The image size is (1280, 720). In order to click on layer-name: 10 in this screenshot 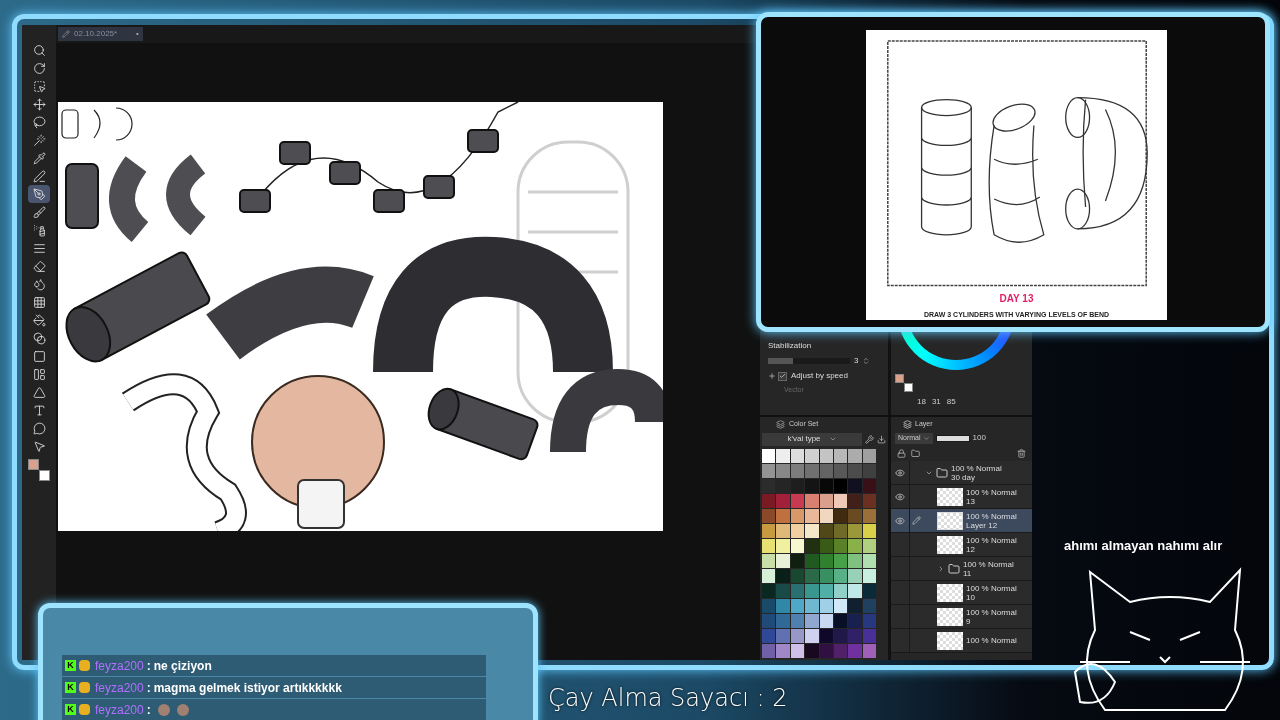, I will do `click(971, 597)`.